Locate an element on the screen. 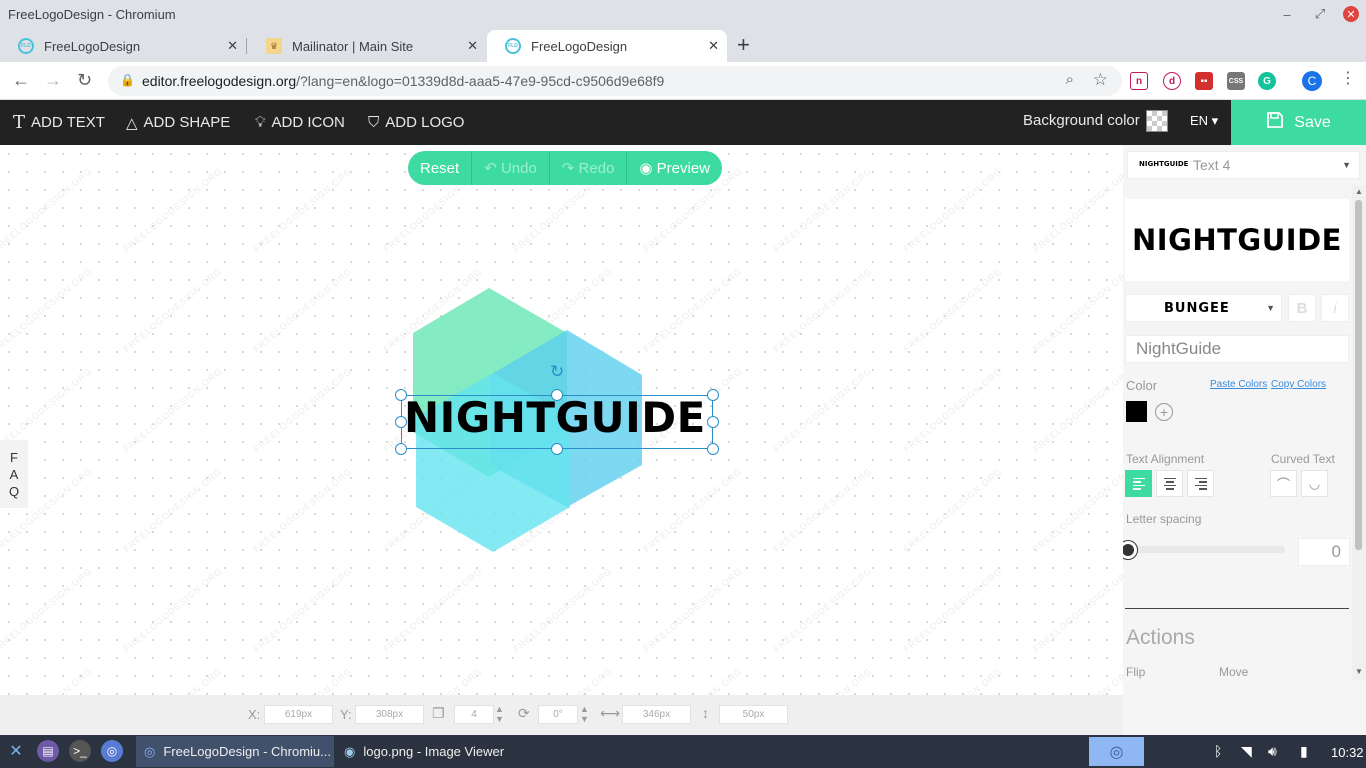  panel-scrollbar: ▲ ▼ is located at coordinates (1359, 432).